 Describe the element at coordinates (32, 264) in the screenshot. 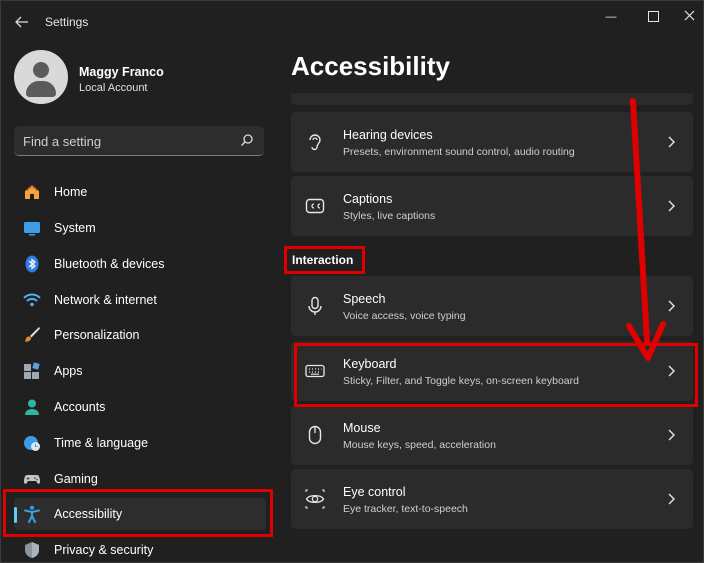

I see `bluetooth-icon` at that location.